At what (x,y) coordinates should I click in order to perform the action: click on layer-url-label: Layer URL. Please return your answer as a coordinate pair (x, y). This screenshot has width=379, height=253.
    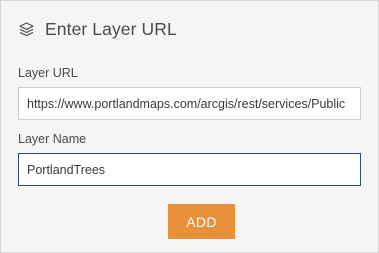
    Looking at the image, I should click on (48, 73).